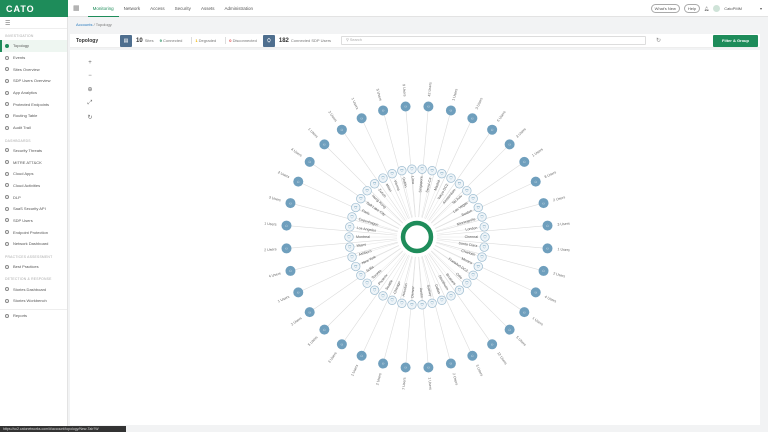  I want to click on site-label: Madrid, so click(437, 185).